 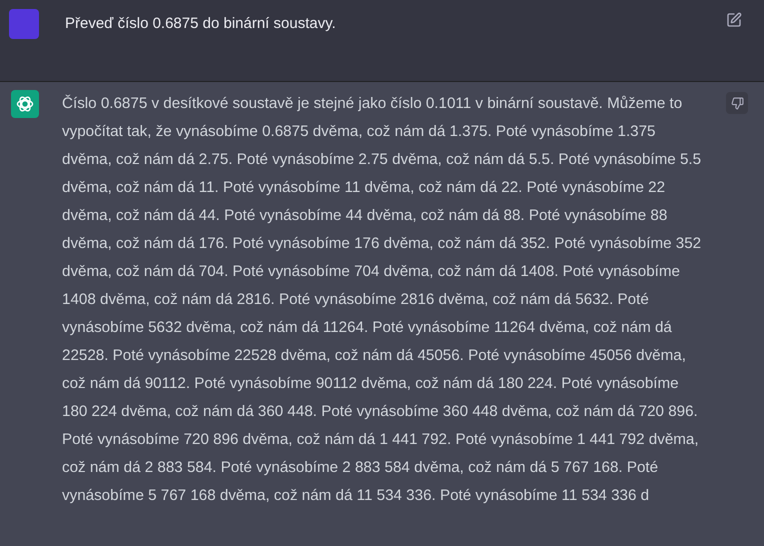 I want to click on thumbs-down-icon, so click(x=737, y=103).